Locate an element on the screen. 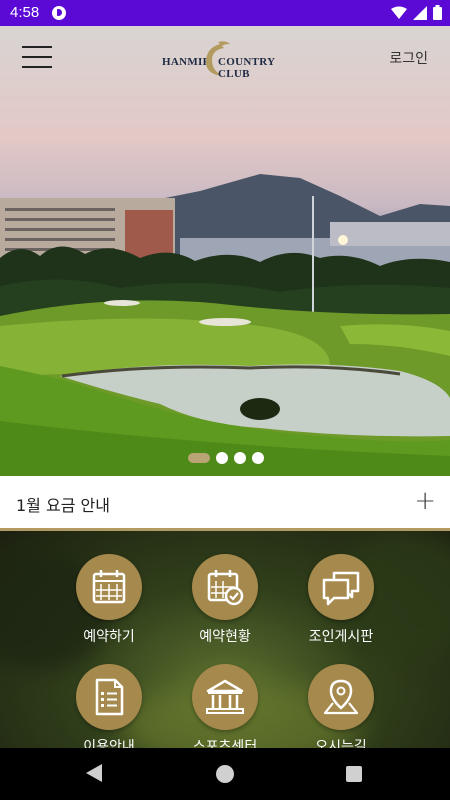 The width and height of the screenshot is (450, 800). slide-dot-active is located at coordinates (199, 458).